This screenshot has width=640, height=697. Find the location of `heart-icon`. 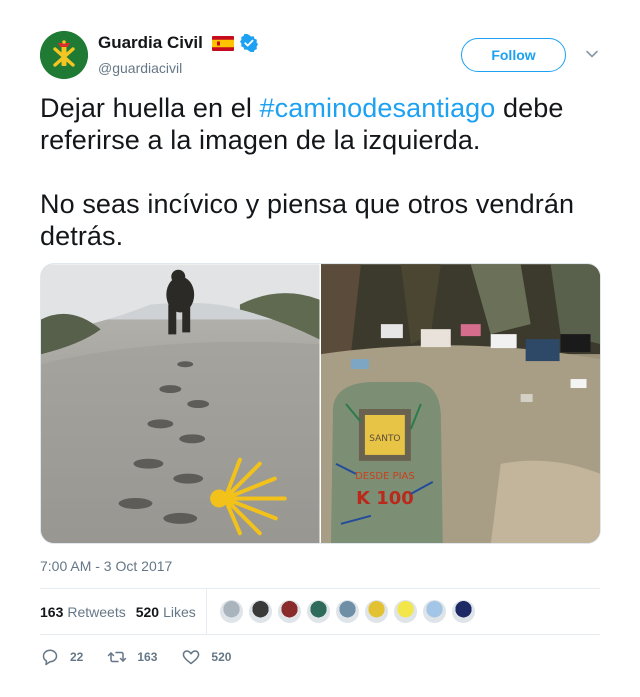

heart-icon is located at coordinates (191, 657).